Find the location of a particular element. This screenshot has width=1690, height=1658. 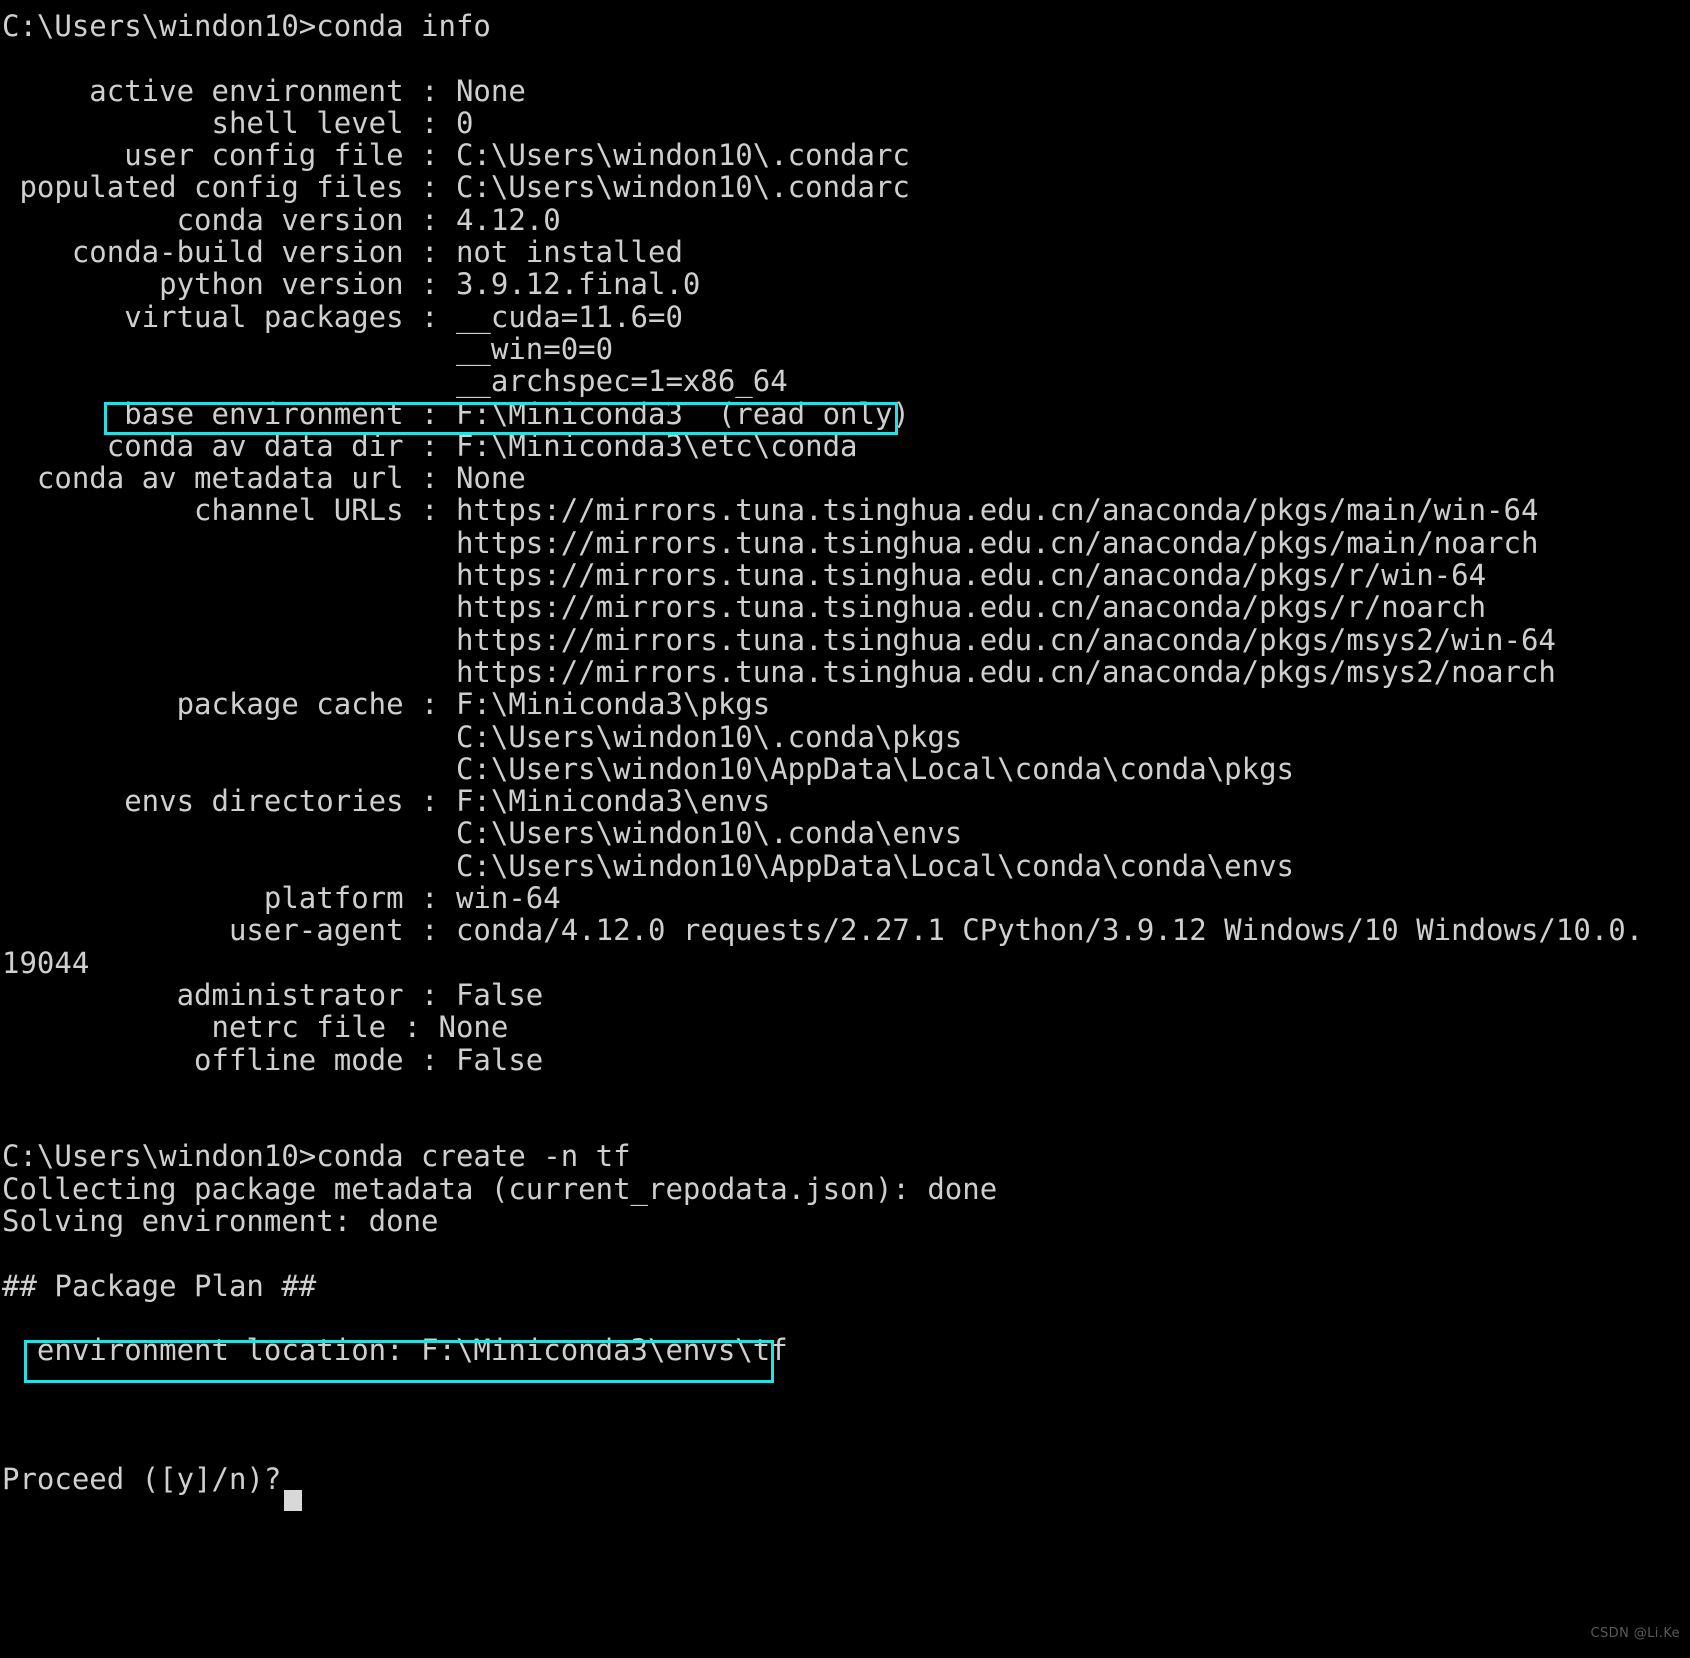

terminal-line: active environment : None is located at coordinates (264, 90).